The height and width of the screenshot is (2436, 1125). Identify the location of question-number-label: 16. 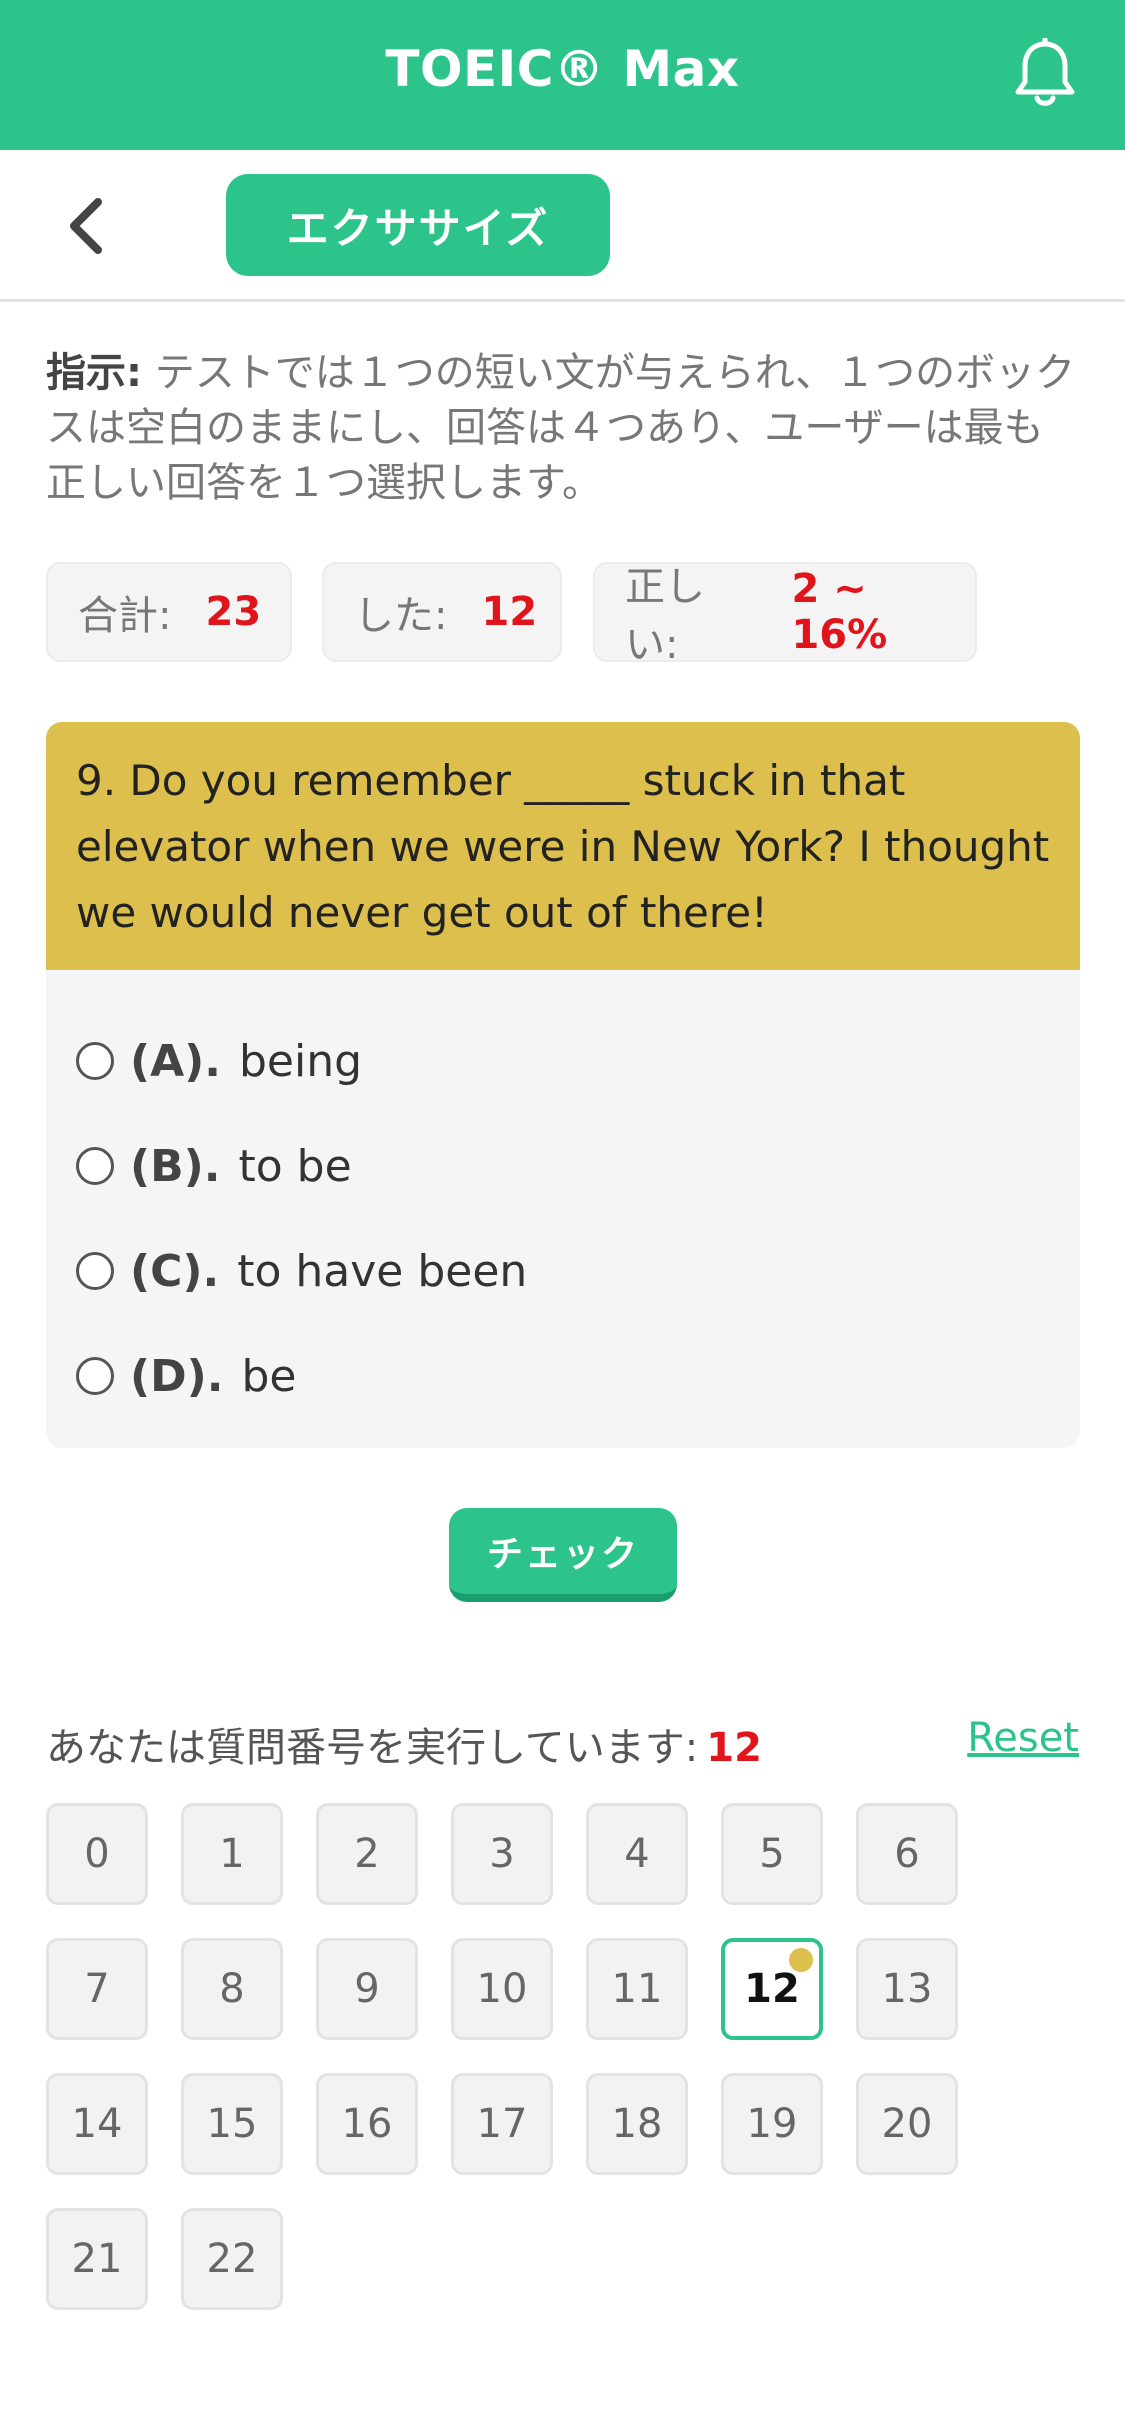
(367, 2124).